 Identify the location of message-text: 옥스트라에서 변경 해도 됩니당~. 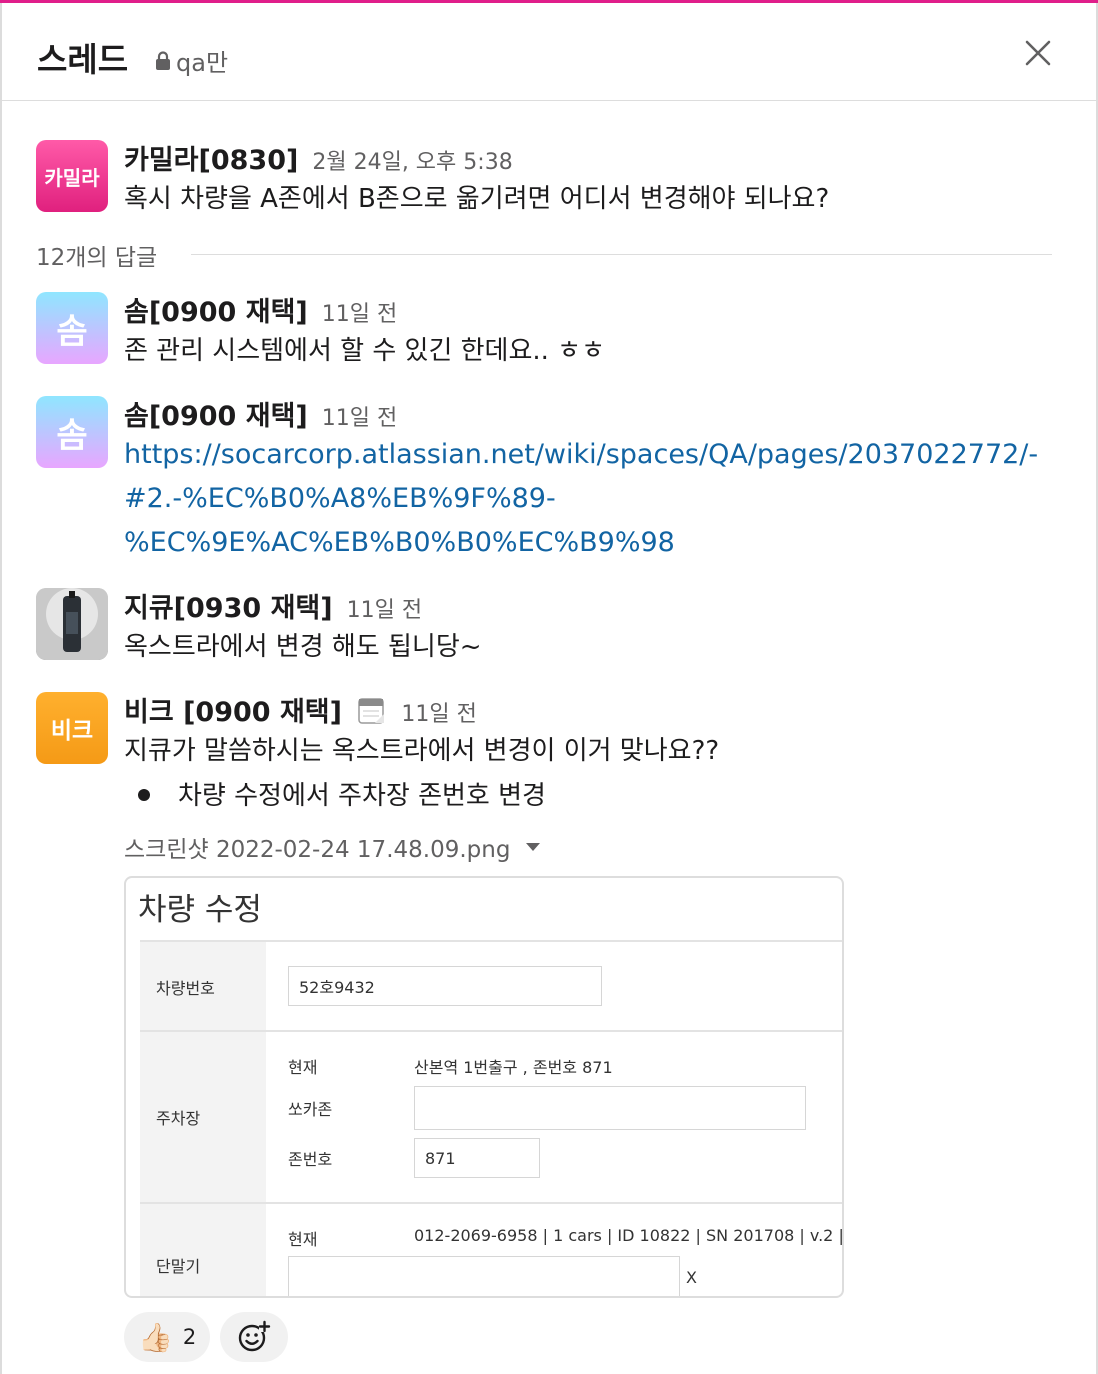
(303, 647).